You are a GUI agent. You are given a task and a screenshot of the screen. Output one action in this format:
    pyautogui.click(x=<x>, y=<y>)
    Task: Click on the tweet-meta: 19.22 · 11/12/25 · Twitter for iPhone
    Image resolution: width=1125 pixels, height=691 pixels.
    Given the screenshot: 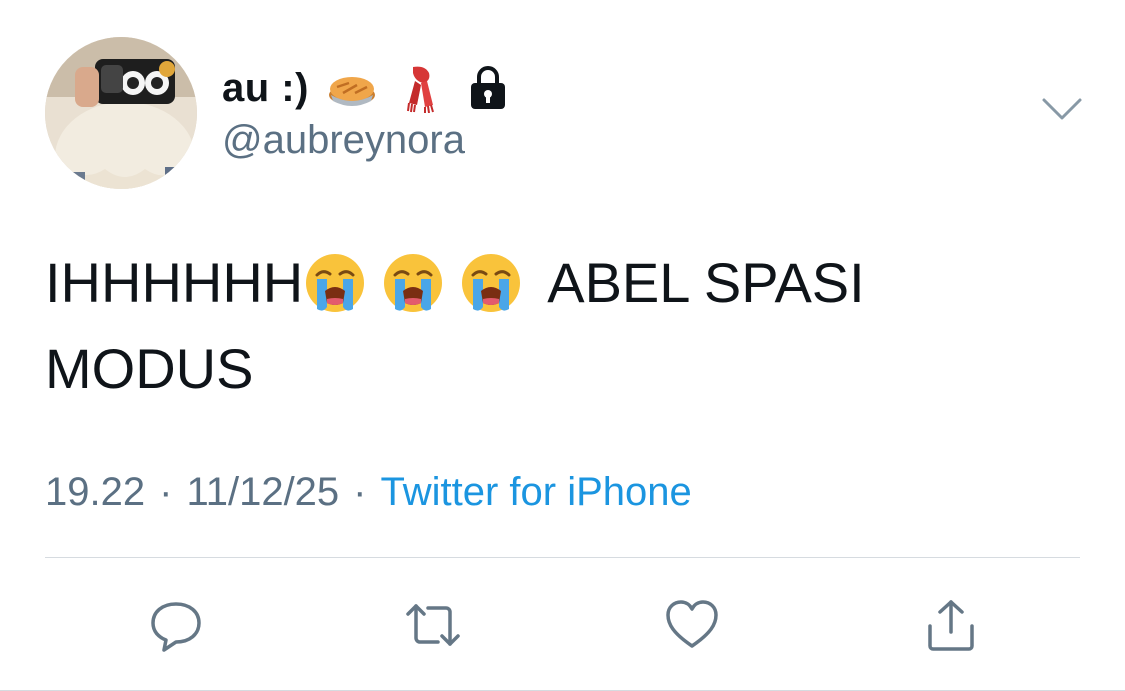 What is the action you would take?
    pyautogui.click(x=368, y=492)
    